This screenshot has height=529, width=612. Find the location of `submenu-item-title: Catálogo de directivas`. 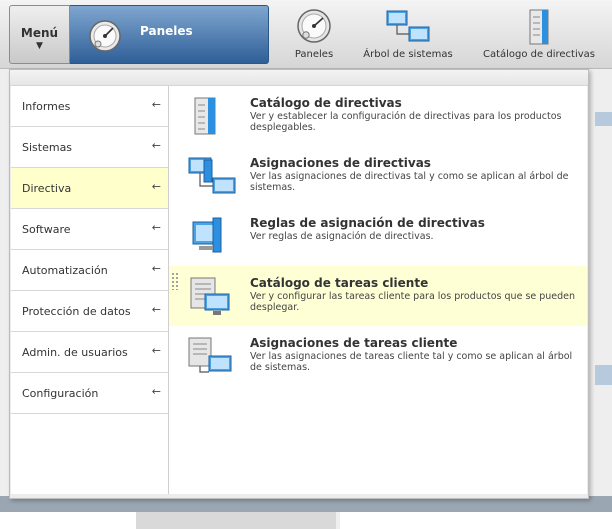

submenu-item-title: Catálogo de directivas is located at coordinates (326, 103).